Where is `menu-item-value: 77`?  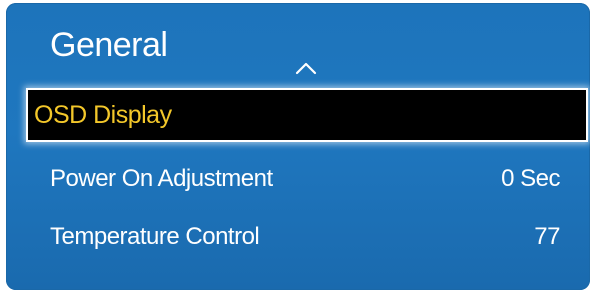
menu-item-value: 77 is located at coordinates (547, 236).